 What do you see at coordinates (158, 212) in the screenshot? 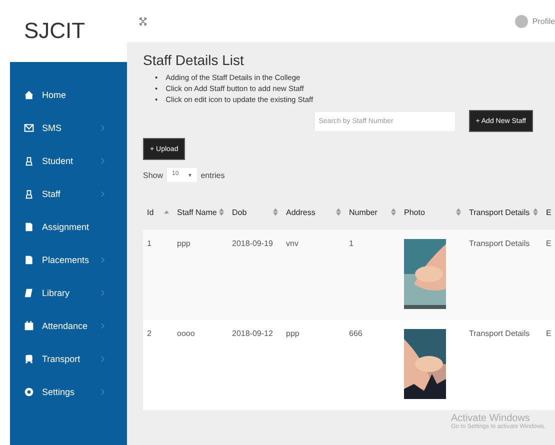
I see `column-header: Id` at bounding box center [158, 212].